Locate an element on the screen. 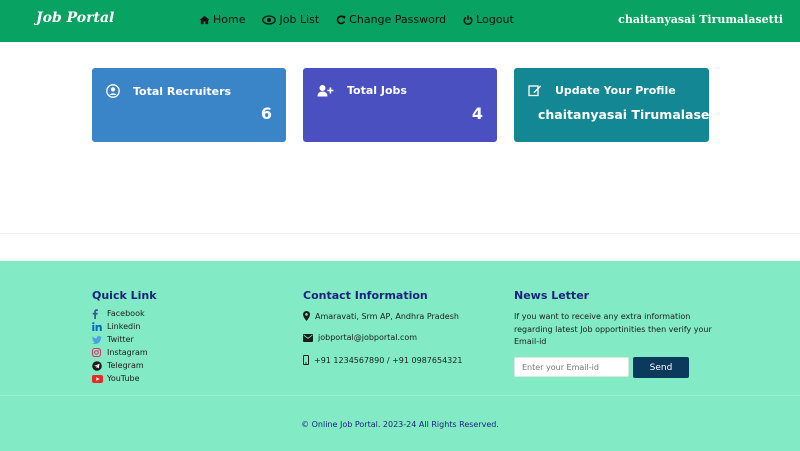  newsletter-email-input is located at coordinates (571, 367).